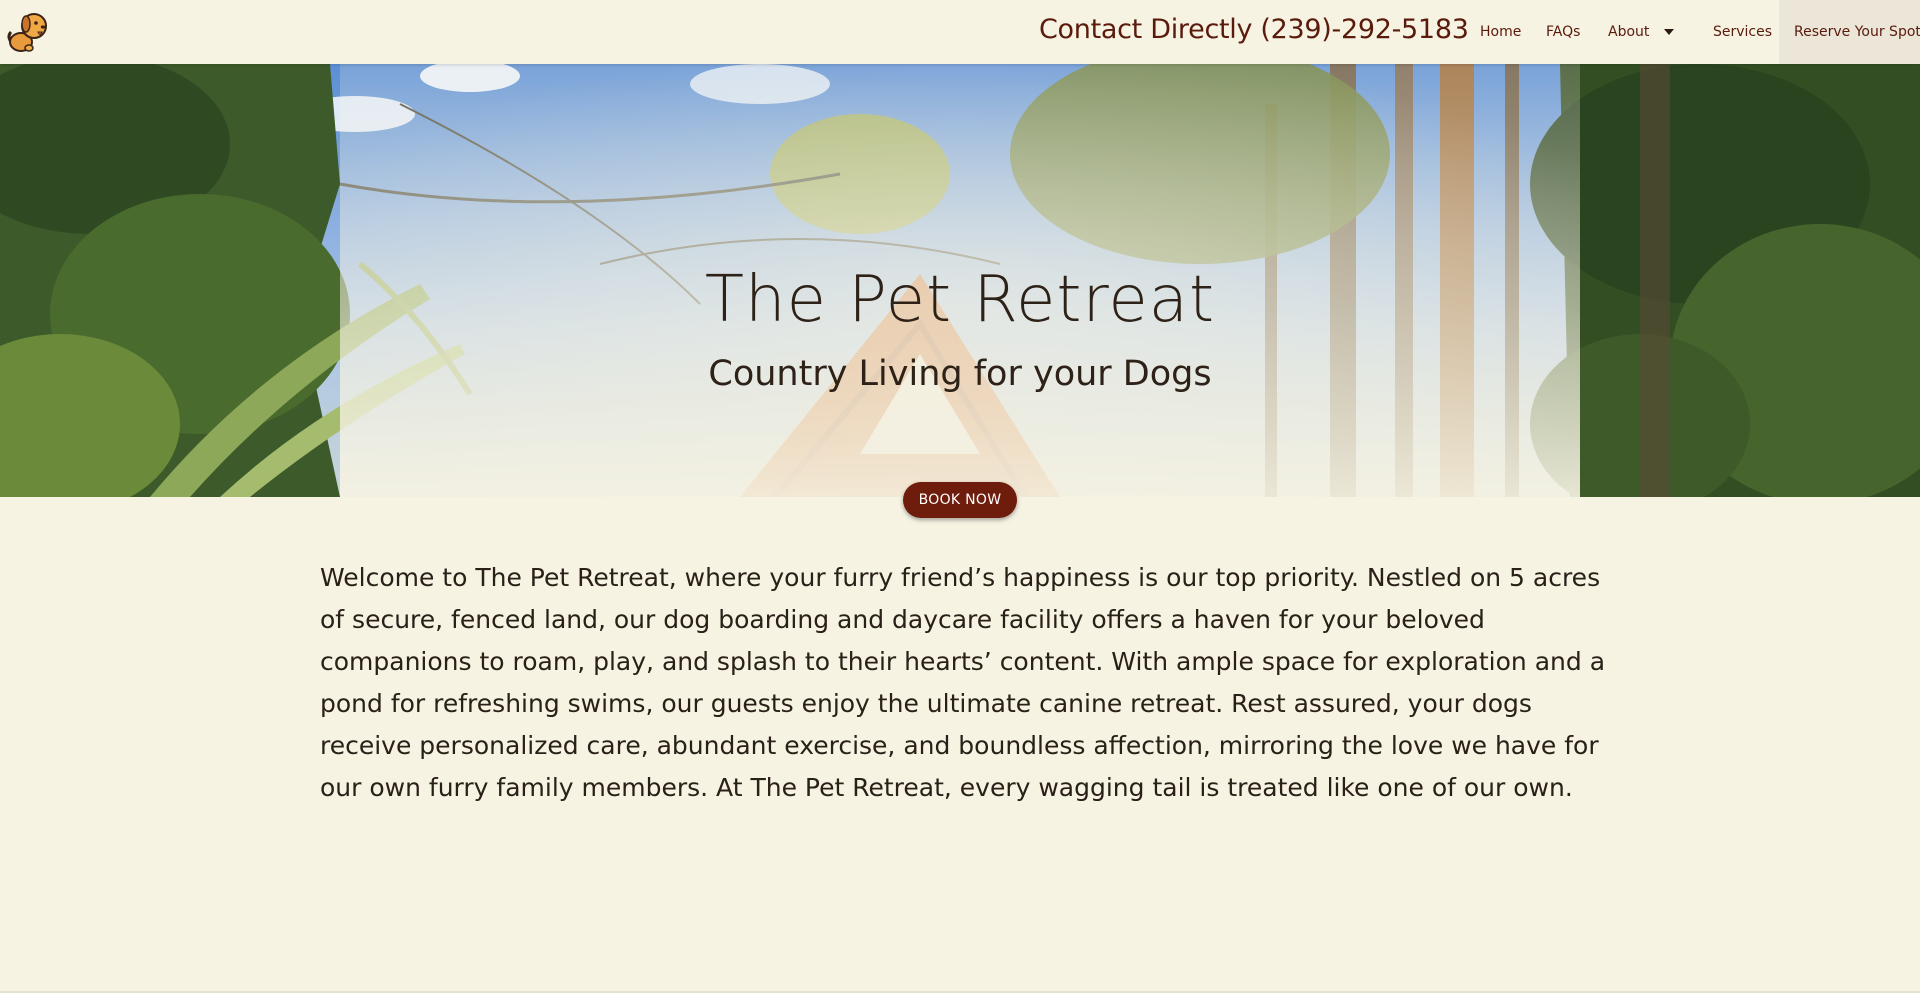  I want to click on nav-reserve-your-spot: Reserve Your Spot, so click(1849, 32).